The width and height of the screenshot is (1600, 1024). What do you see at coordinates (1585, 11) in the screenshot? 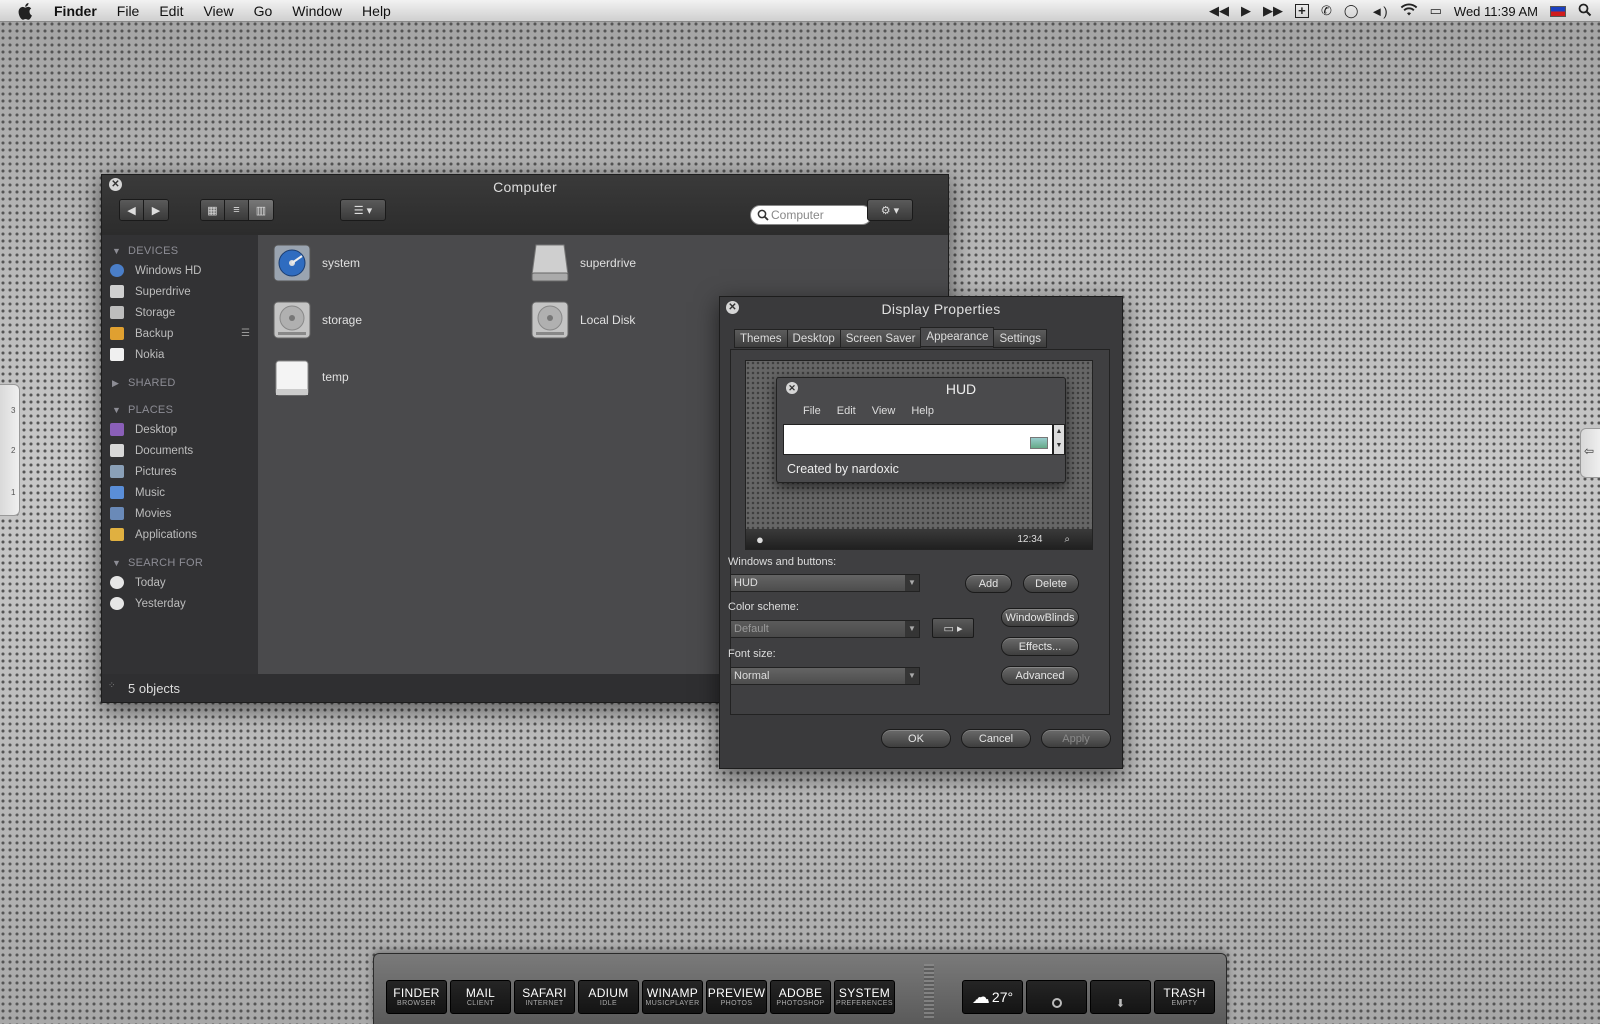
I see `spotlight-icon` at bounding box center [1585, 11].